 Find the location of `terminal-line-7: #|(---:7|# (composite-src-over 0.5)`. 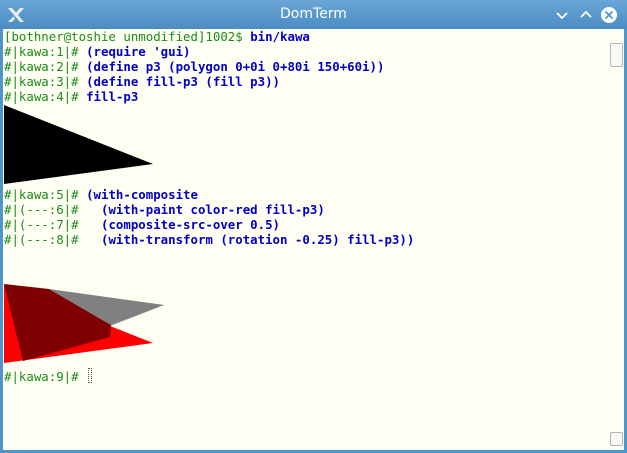

terminal-line-7: #|(---:7|# (composite-src-over 0.5) is located at coordinates (142, 224).